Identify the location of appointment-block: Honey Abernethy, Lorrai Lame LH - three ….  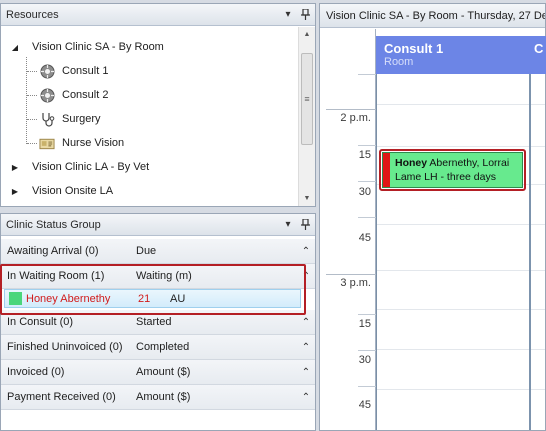
(452, 170).